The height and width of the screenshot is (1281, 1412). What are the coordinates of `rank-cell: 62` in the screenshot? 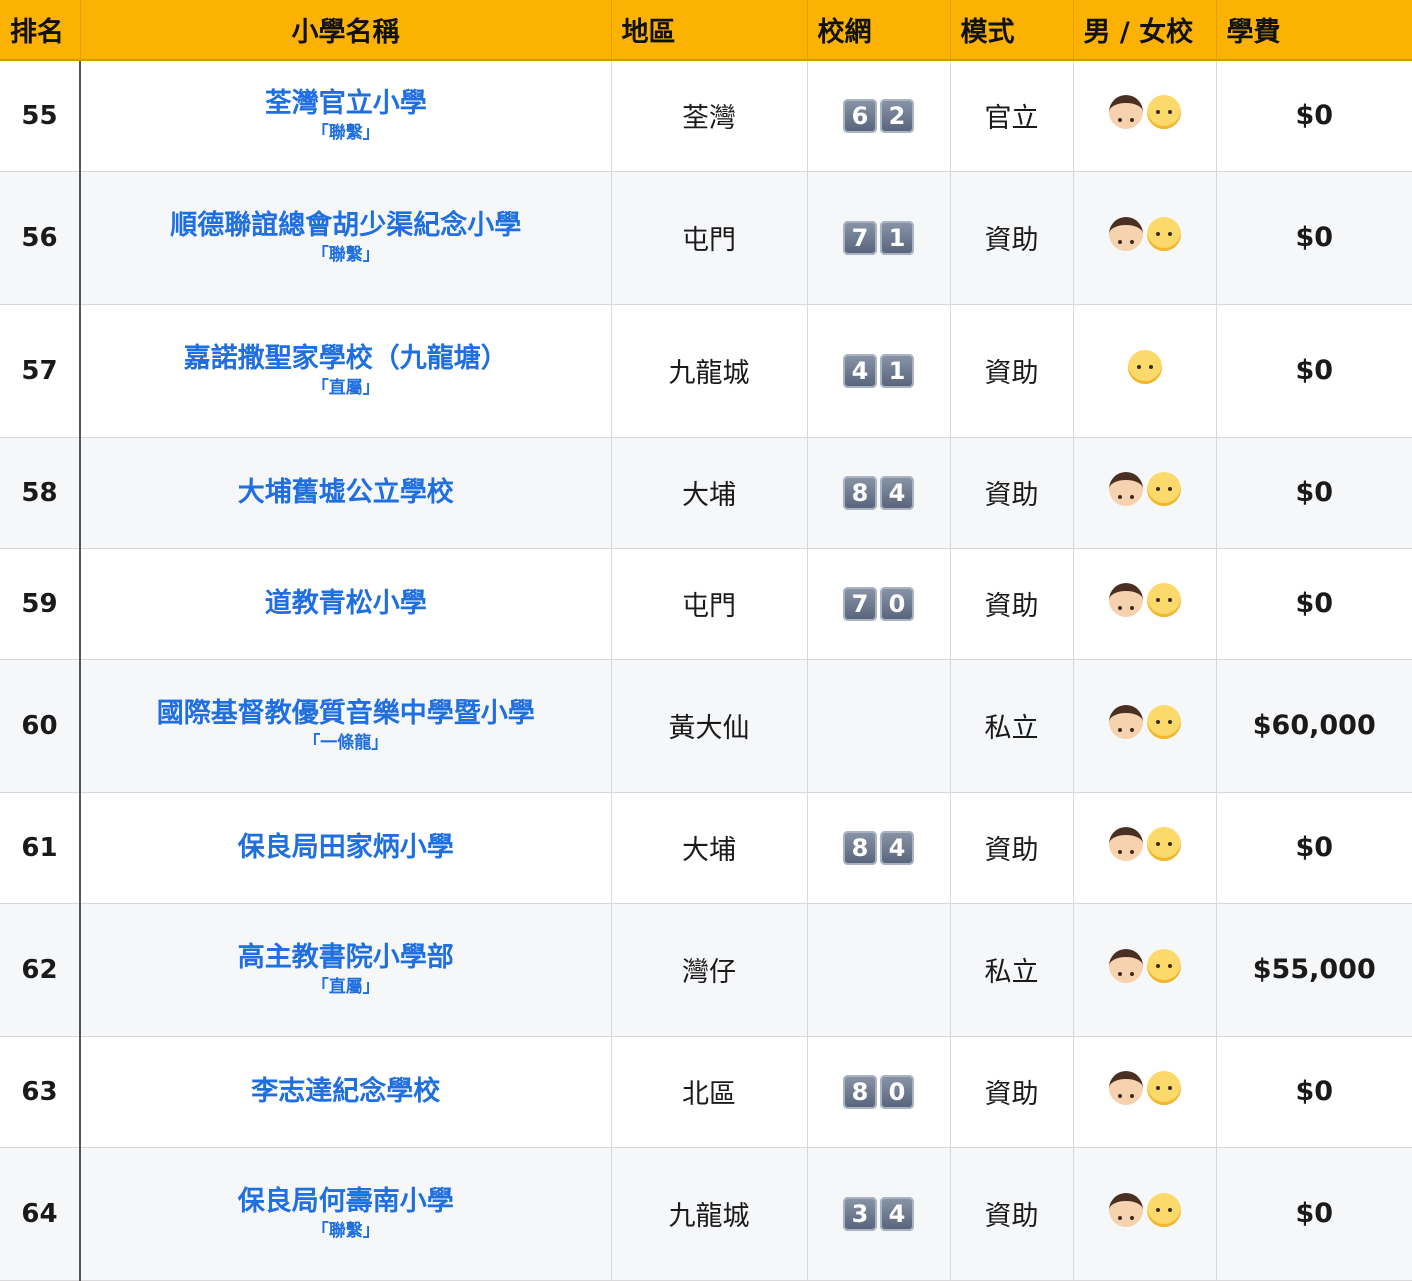 It's located at (40, 970).